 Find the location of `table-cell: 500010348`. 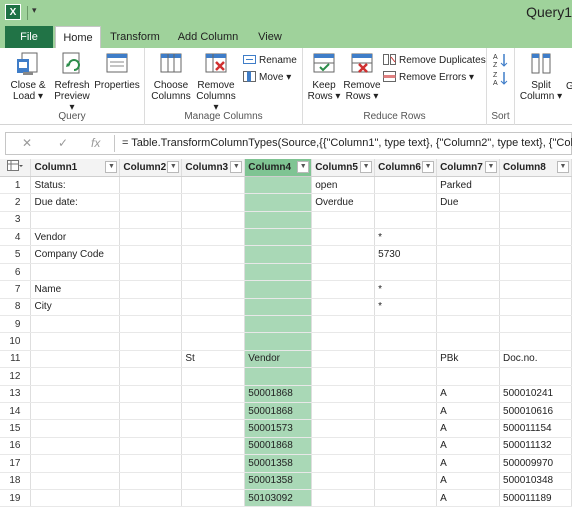

table-cell: 500010348 is located at coordinates (535, 481).